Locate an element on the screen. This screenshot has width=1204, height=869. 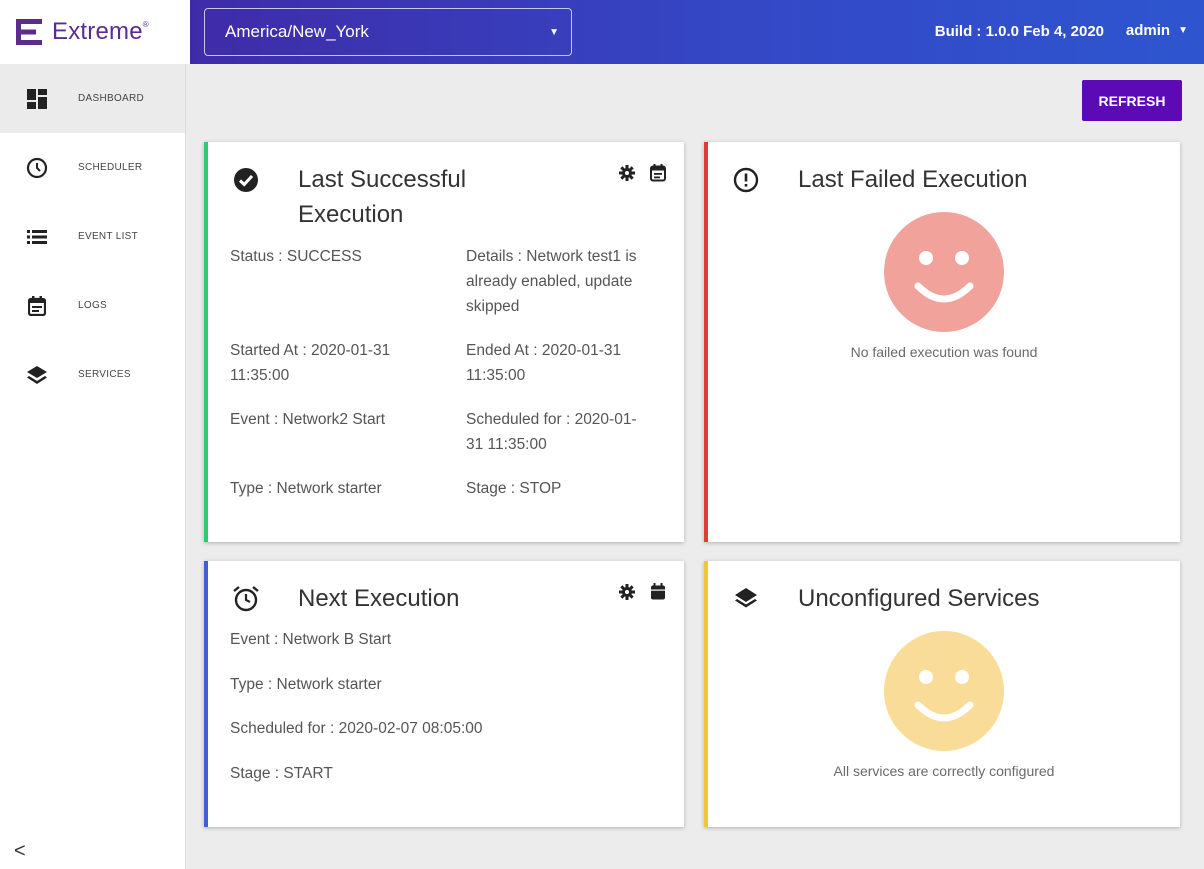
dashboard-icon is located at coordinates (37, 99).